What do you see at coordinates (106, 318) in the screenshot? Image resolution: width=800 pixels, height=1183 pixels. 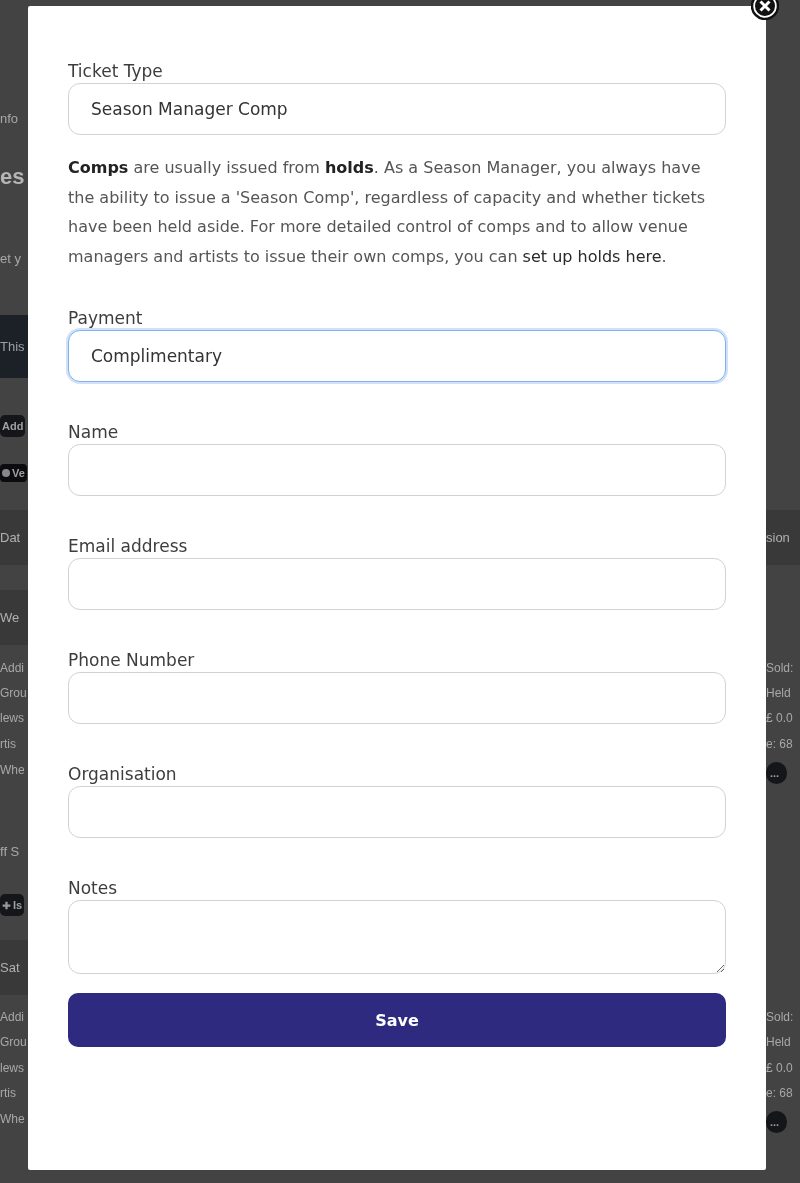 I see `field-label: Payment` at bounding box center [106, 318].